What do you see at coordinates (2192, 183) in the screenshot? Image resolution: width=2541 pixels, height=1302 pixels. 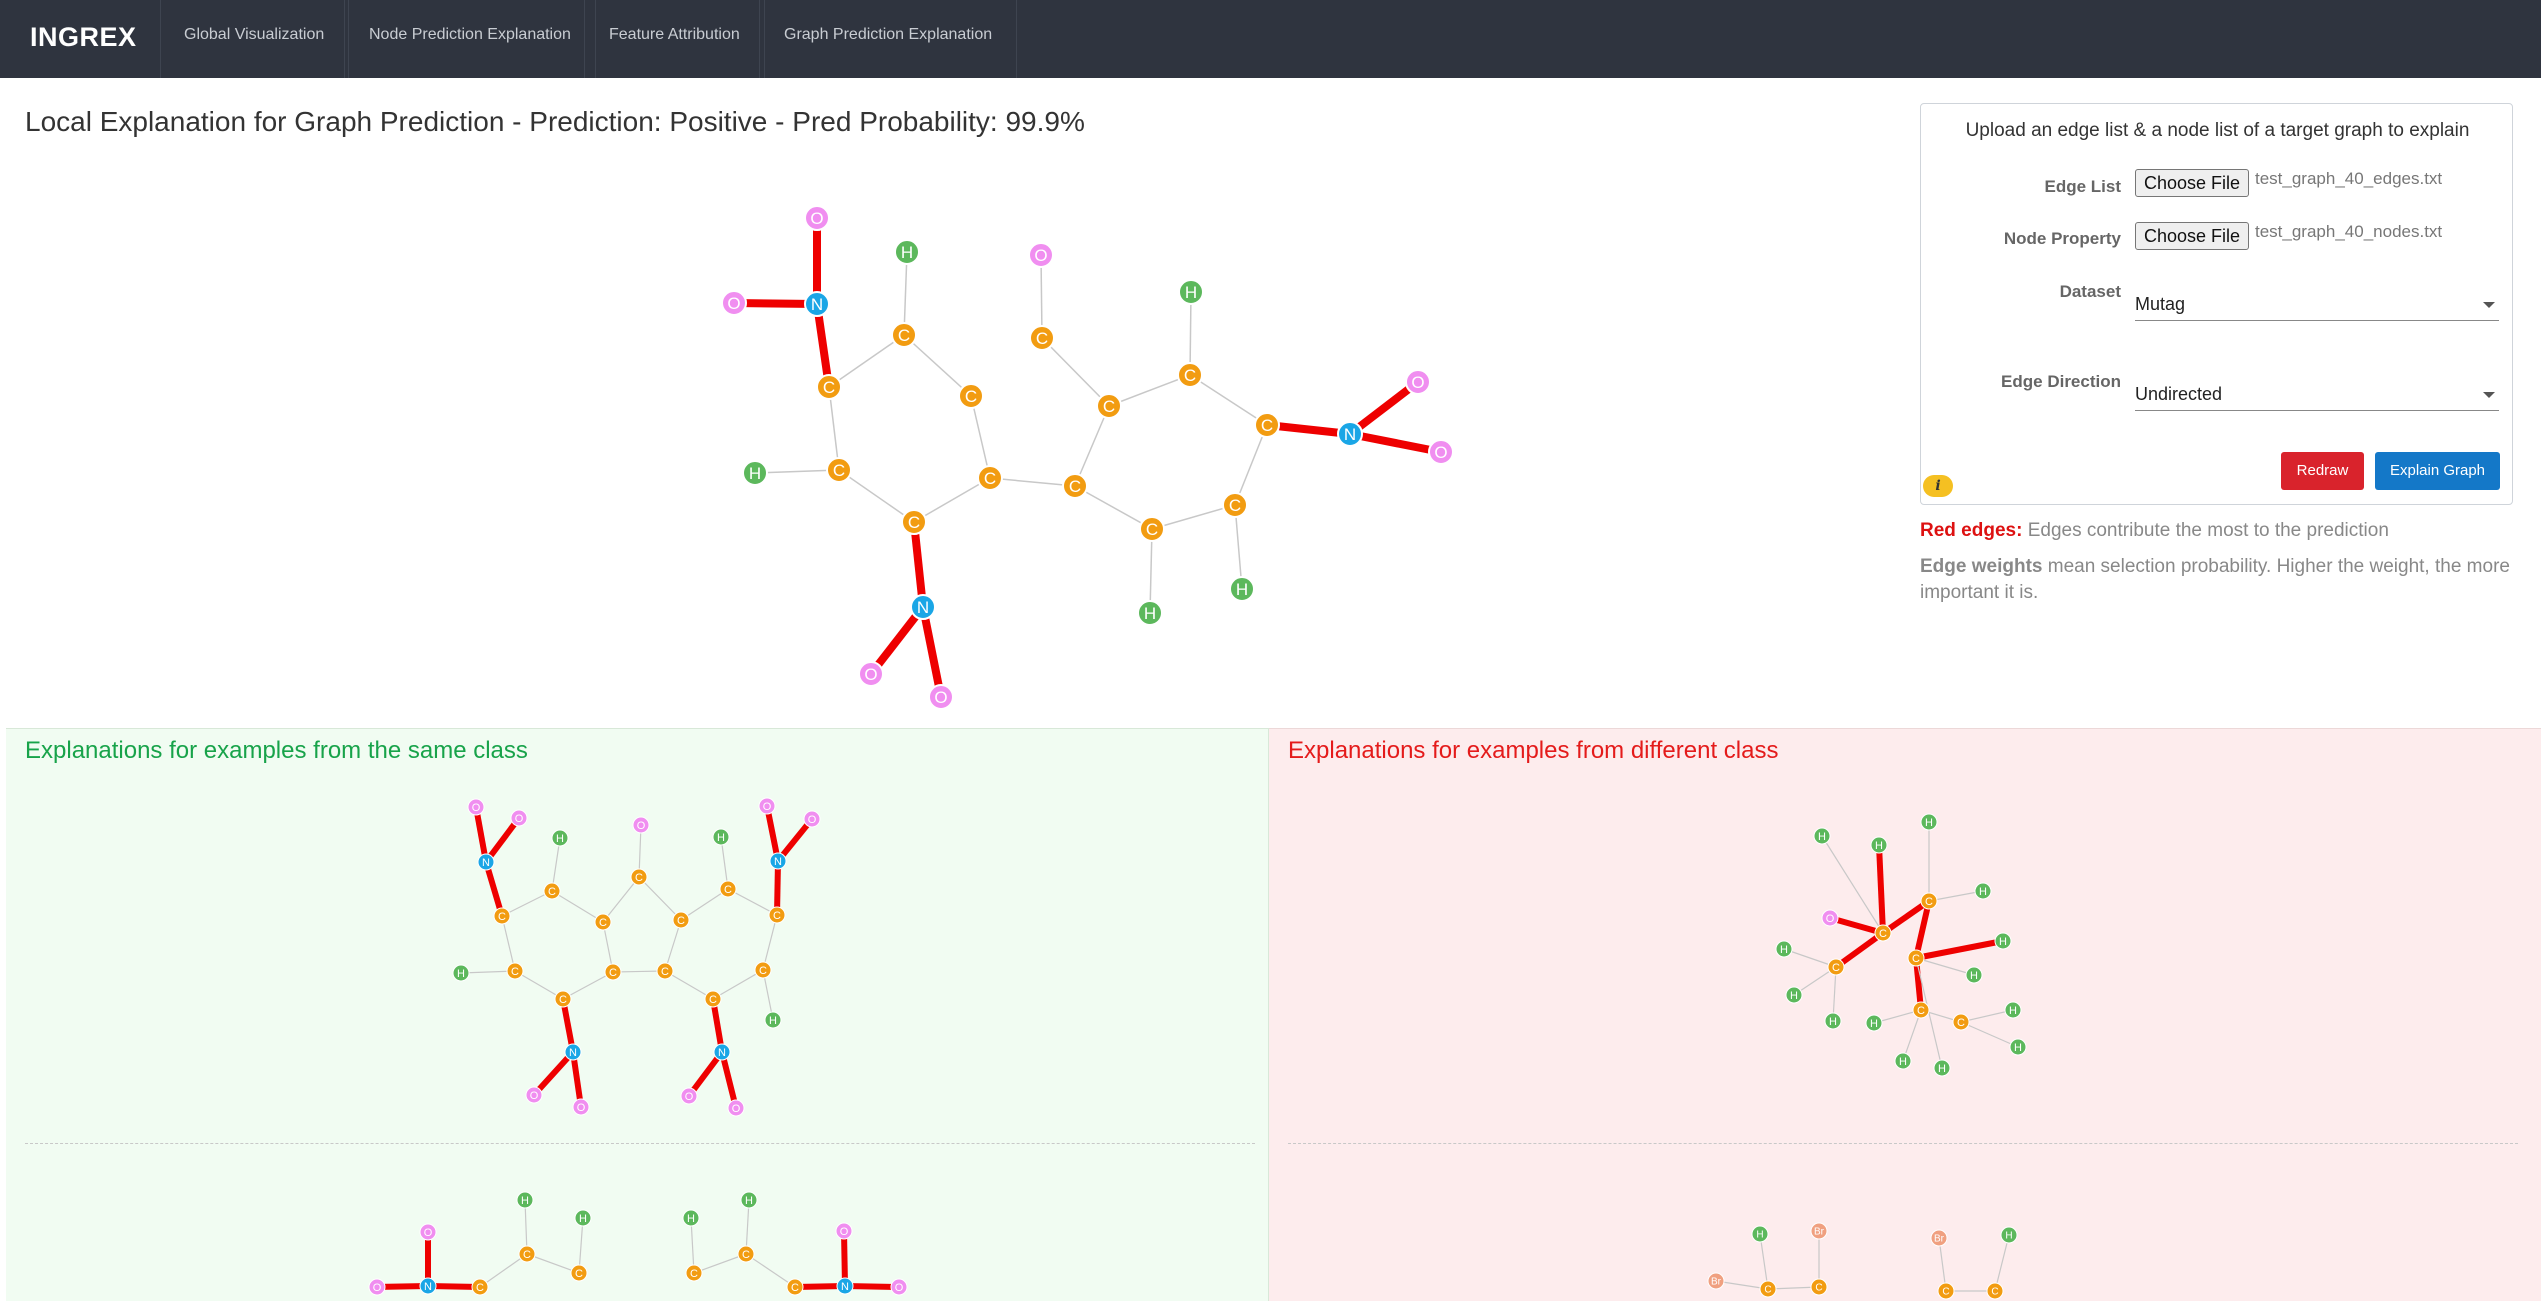 I see `edge-list-choose-file-button: Choose File` at bounding box center [2192, 183].